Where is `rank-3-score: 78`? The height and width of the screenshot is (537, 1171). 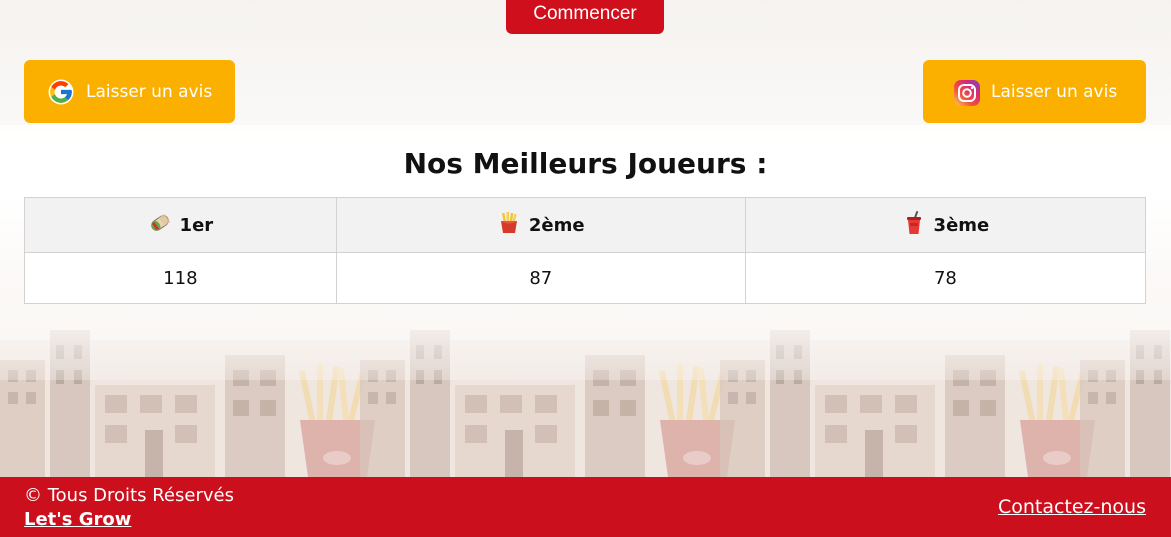 rank-3-score: 78 is located at coordinates (945, 278).